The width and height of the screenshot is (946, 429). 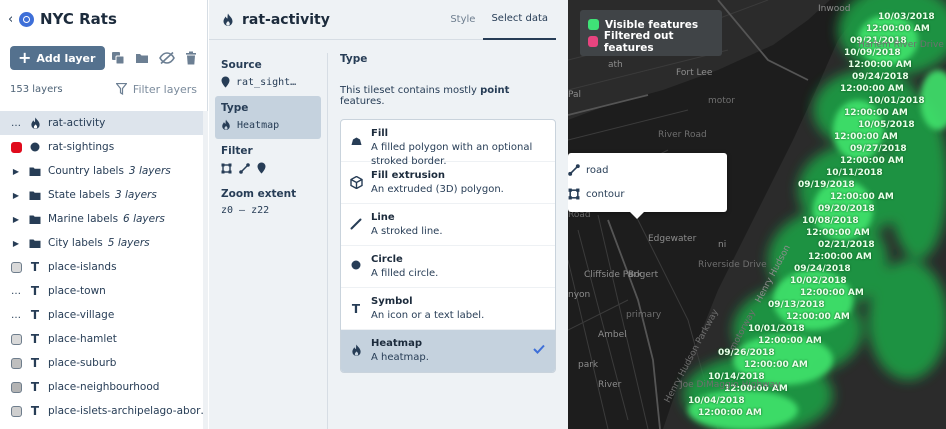 What do you see at coordinates (101, 267) in the screenshot?
I see `layer-item-place-islands: Tplace-islands` at bounding box center [101, 267].